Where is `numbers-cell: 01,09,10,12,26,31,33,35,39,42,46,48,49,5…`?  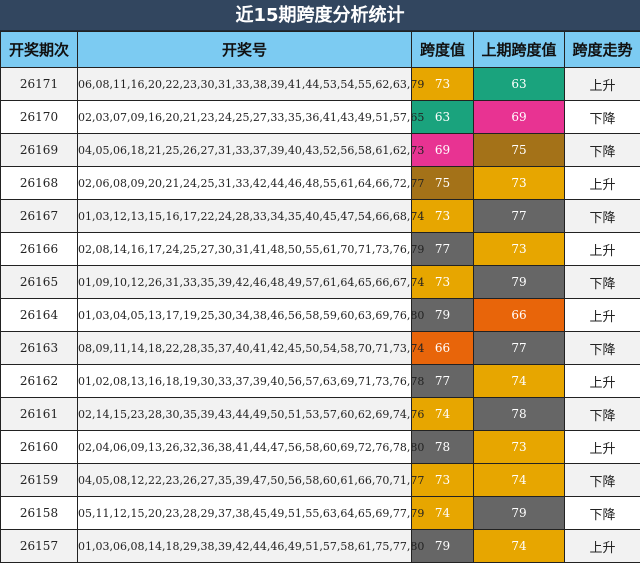
numbers-cell: 01,09,10,12,26,31,33,35,39,42,46,48,49,5… is located at coordinates (245, 282).